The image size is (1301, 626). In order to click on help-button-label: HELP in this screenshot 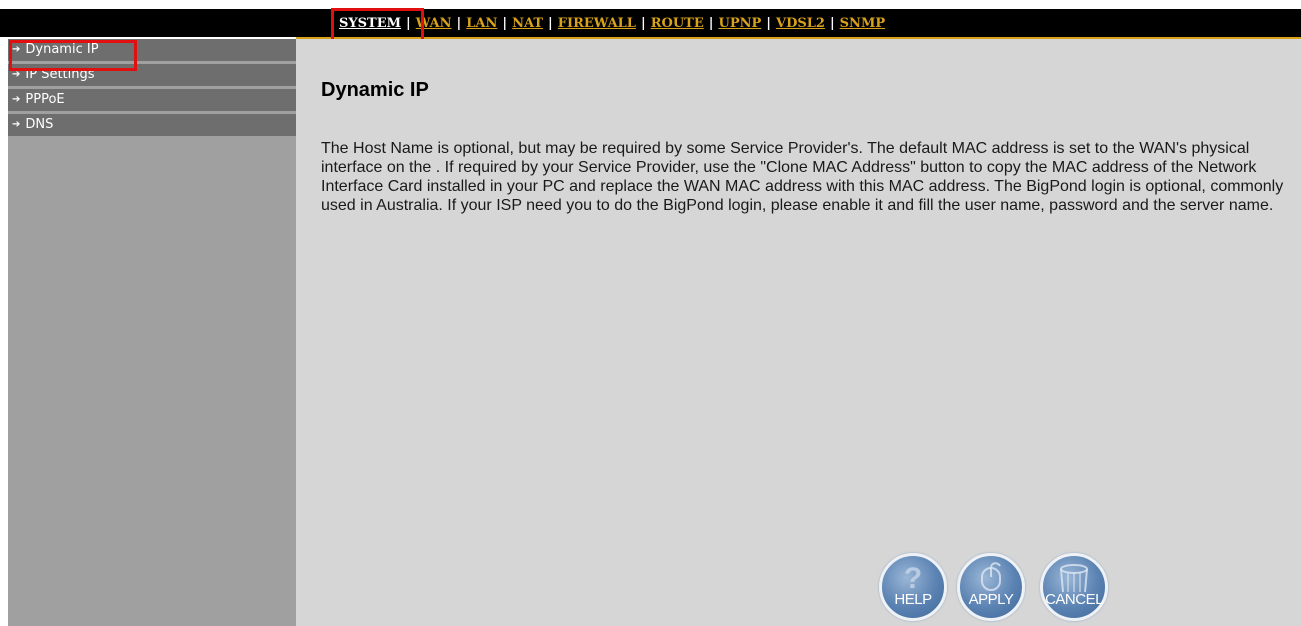, I will do `click(913, 599)`.